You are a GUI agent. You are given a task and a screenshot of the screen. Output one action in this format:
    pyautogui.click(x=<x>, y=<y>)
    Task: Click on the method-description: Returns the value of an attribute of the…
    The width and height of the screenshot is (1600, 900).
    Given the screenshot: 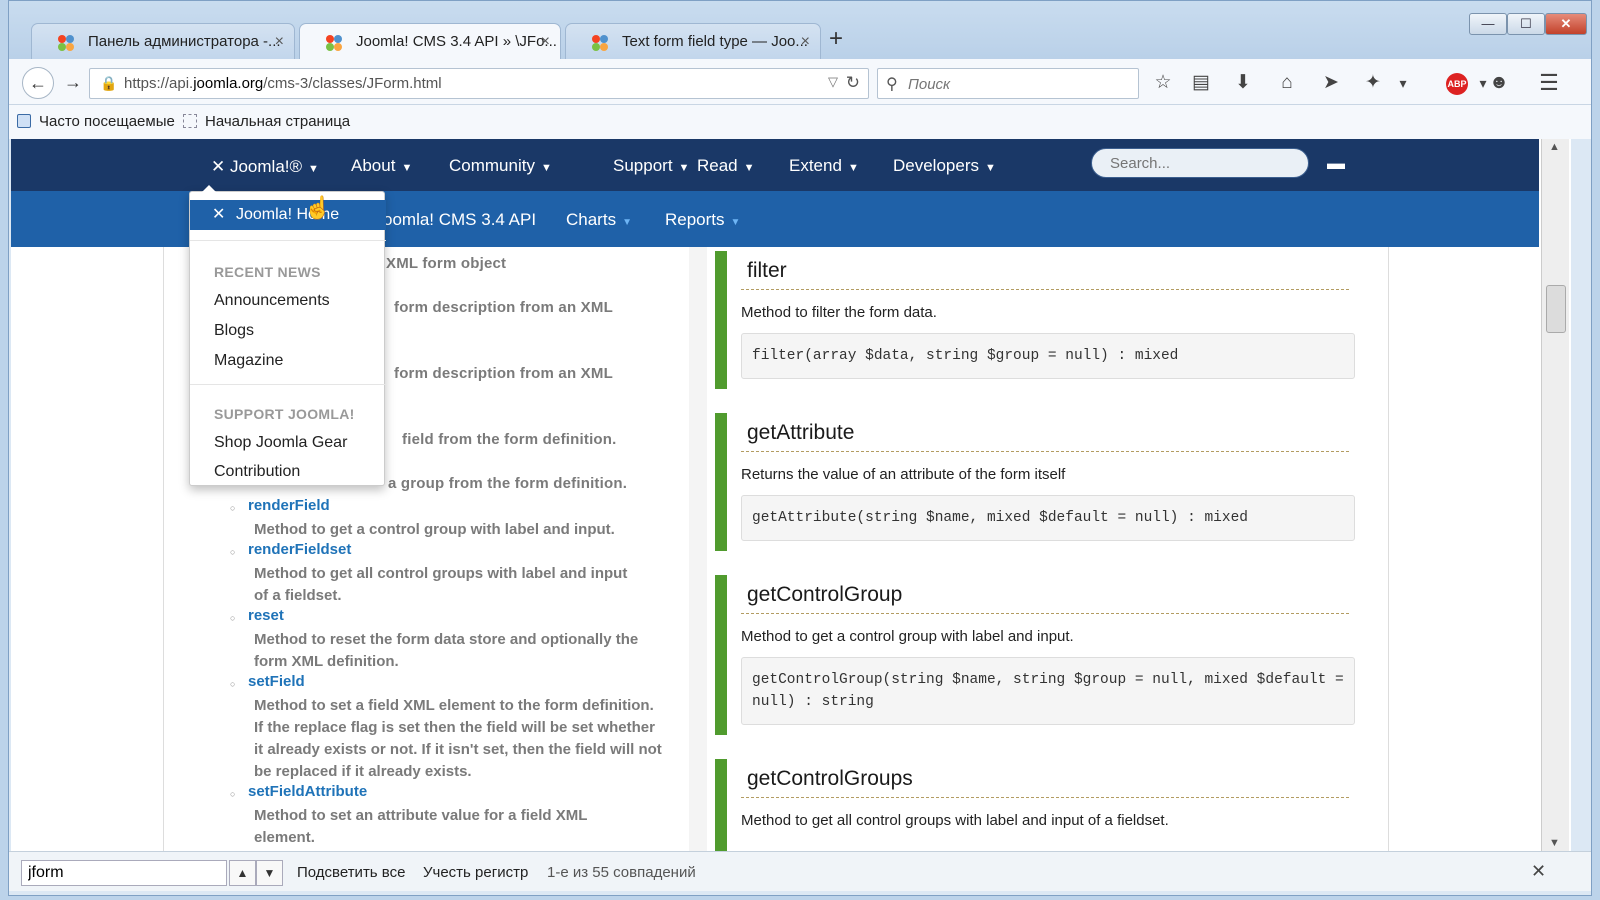 What is the action you would take?
    pyautogui.click(x=903, y=474)
    